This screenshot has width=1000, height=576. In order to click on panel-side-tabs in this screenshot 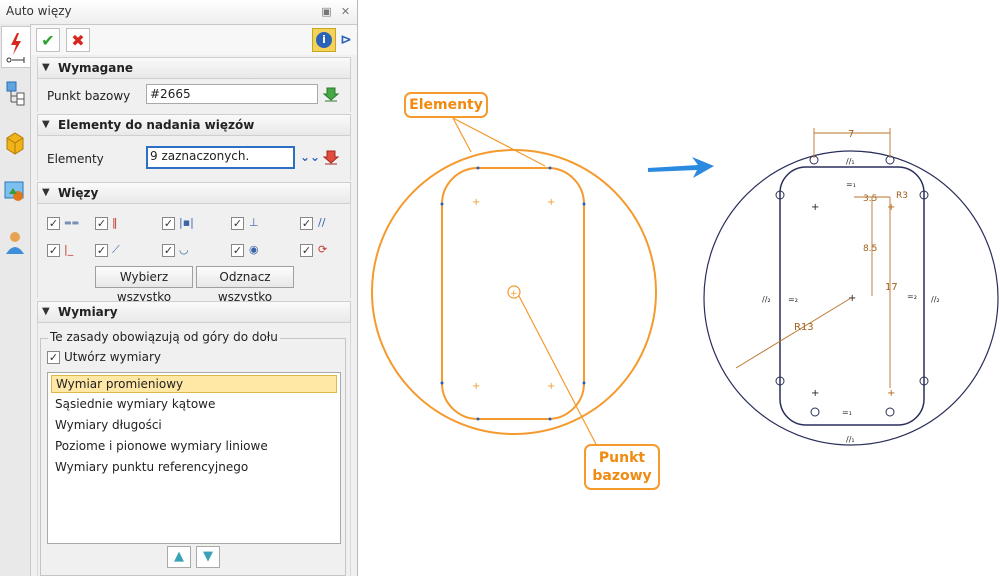, I will do `click(15, 300)`.